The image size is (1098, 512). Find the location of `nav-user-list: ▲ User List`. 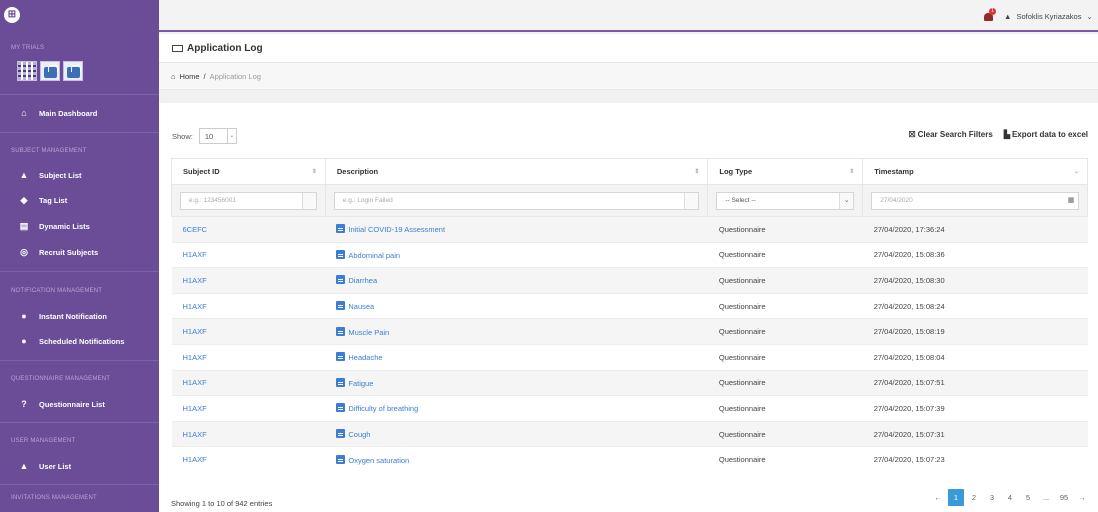

nav-user-list: ▲ User List is located at coordinates (45, 466).